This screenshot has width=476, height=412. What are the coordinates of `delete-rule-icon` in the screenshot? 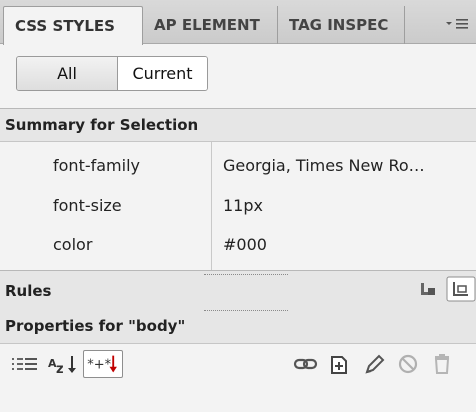 It's located at (442, 364).